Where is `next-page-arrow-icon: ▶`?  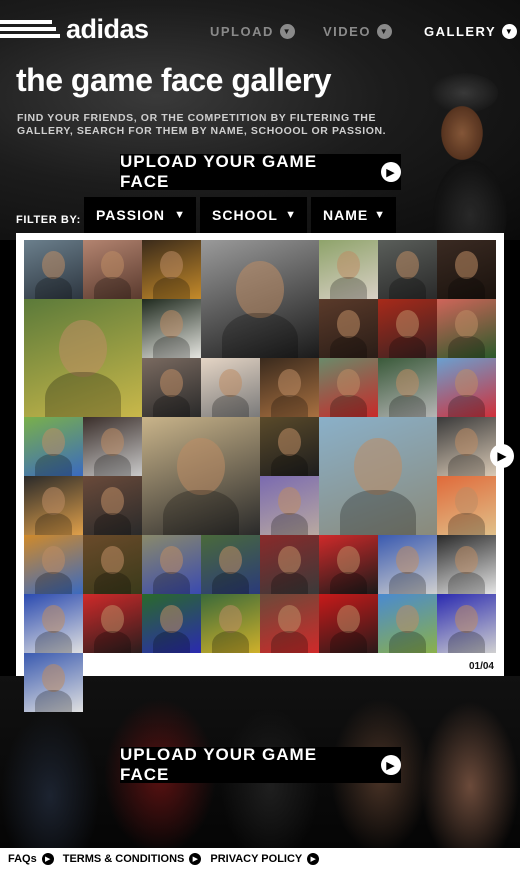
next-page-arrow-icon: ▶ is located at coordinates (502, 456).